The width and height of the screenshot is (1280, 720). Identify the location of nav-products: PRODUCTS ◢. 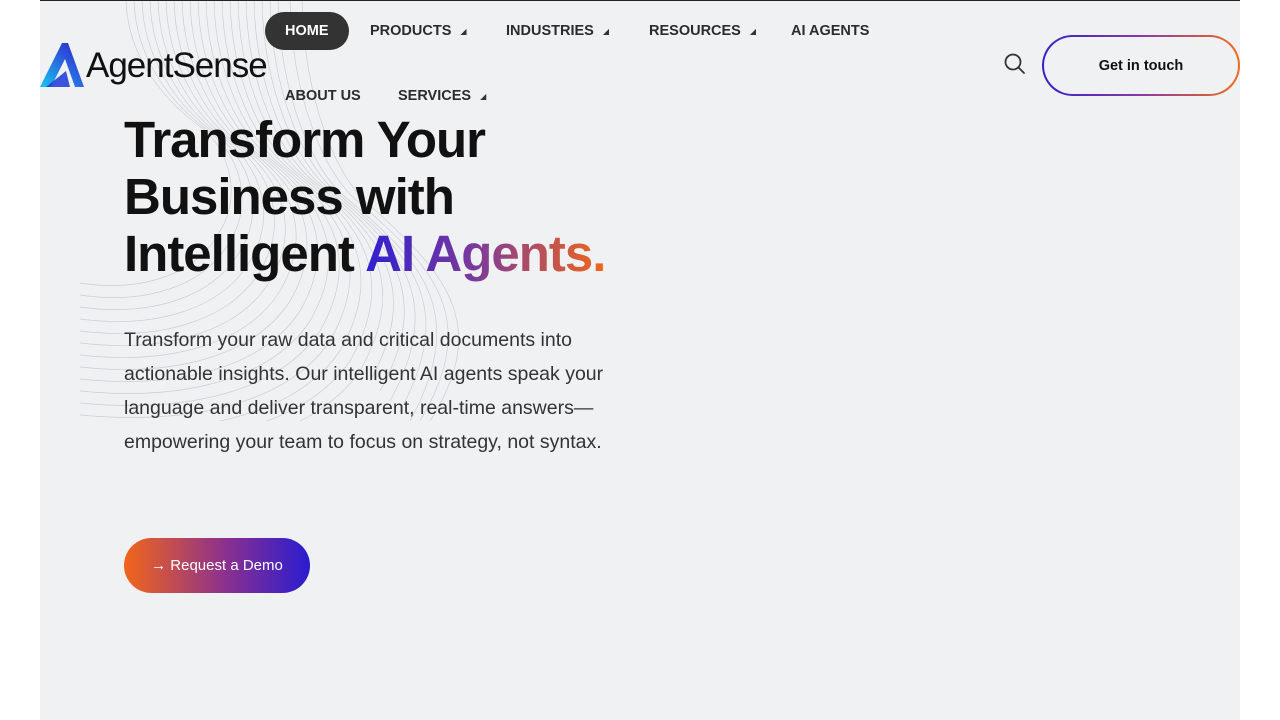
(418, 31).